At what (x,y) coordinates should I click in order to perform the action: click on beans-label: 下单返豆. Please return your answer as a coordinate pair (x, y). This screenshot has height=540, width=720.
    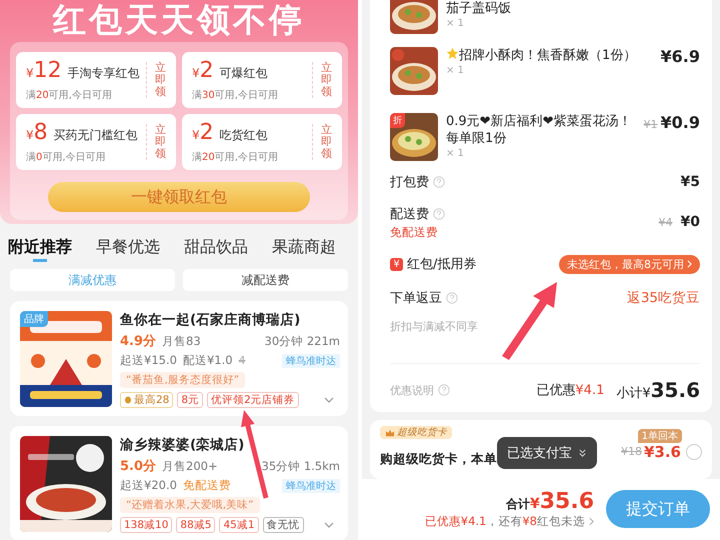
    Looking at the image, I should click on (416, 298).